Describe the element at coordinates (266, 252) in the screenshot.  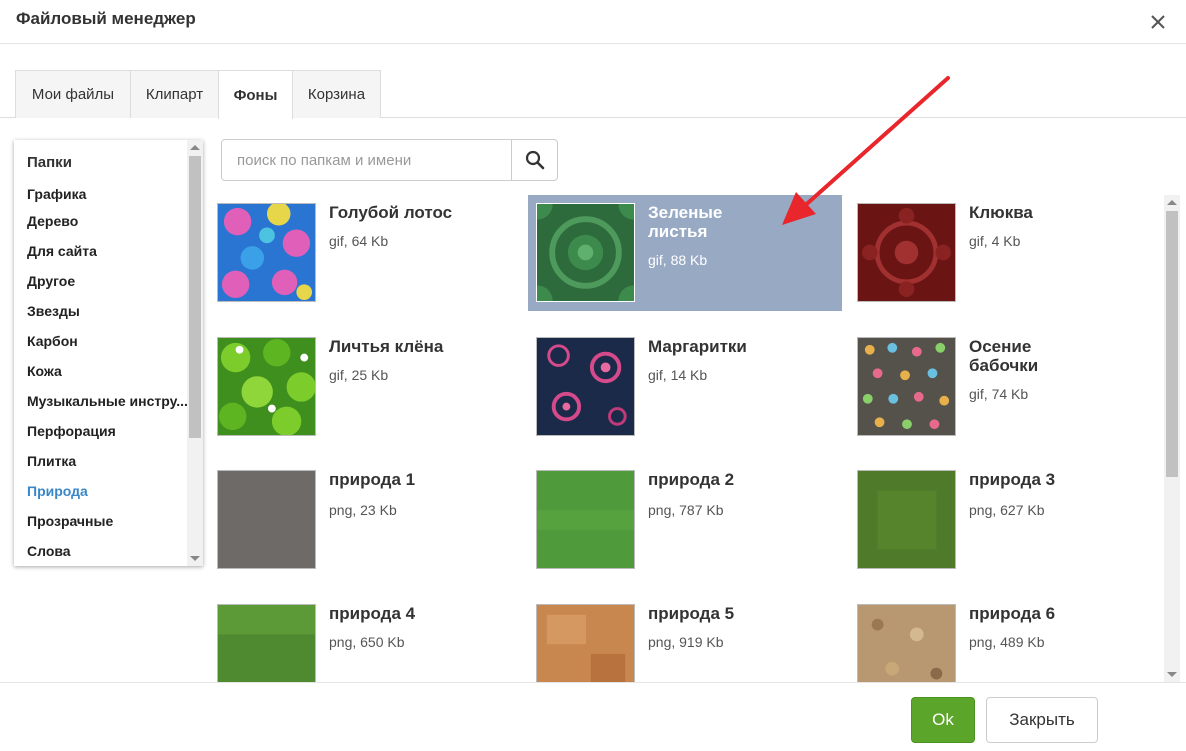
I see `lotus-thumbnail` at that location.